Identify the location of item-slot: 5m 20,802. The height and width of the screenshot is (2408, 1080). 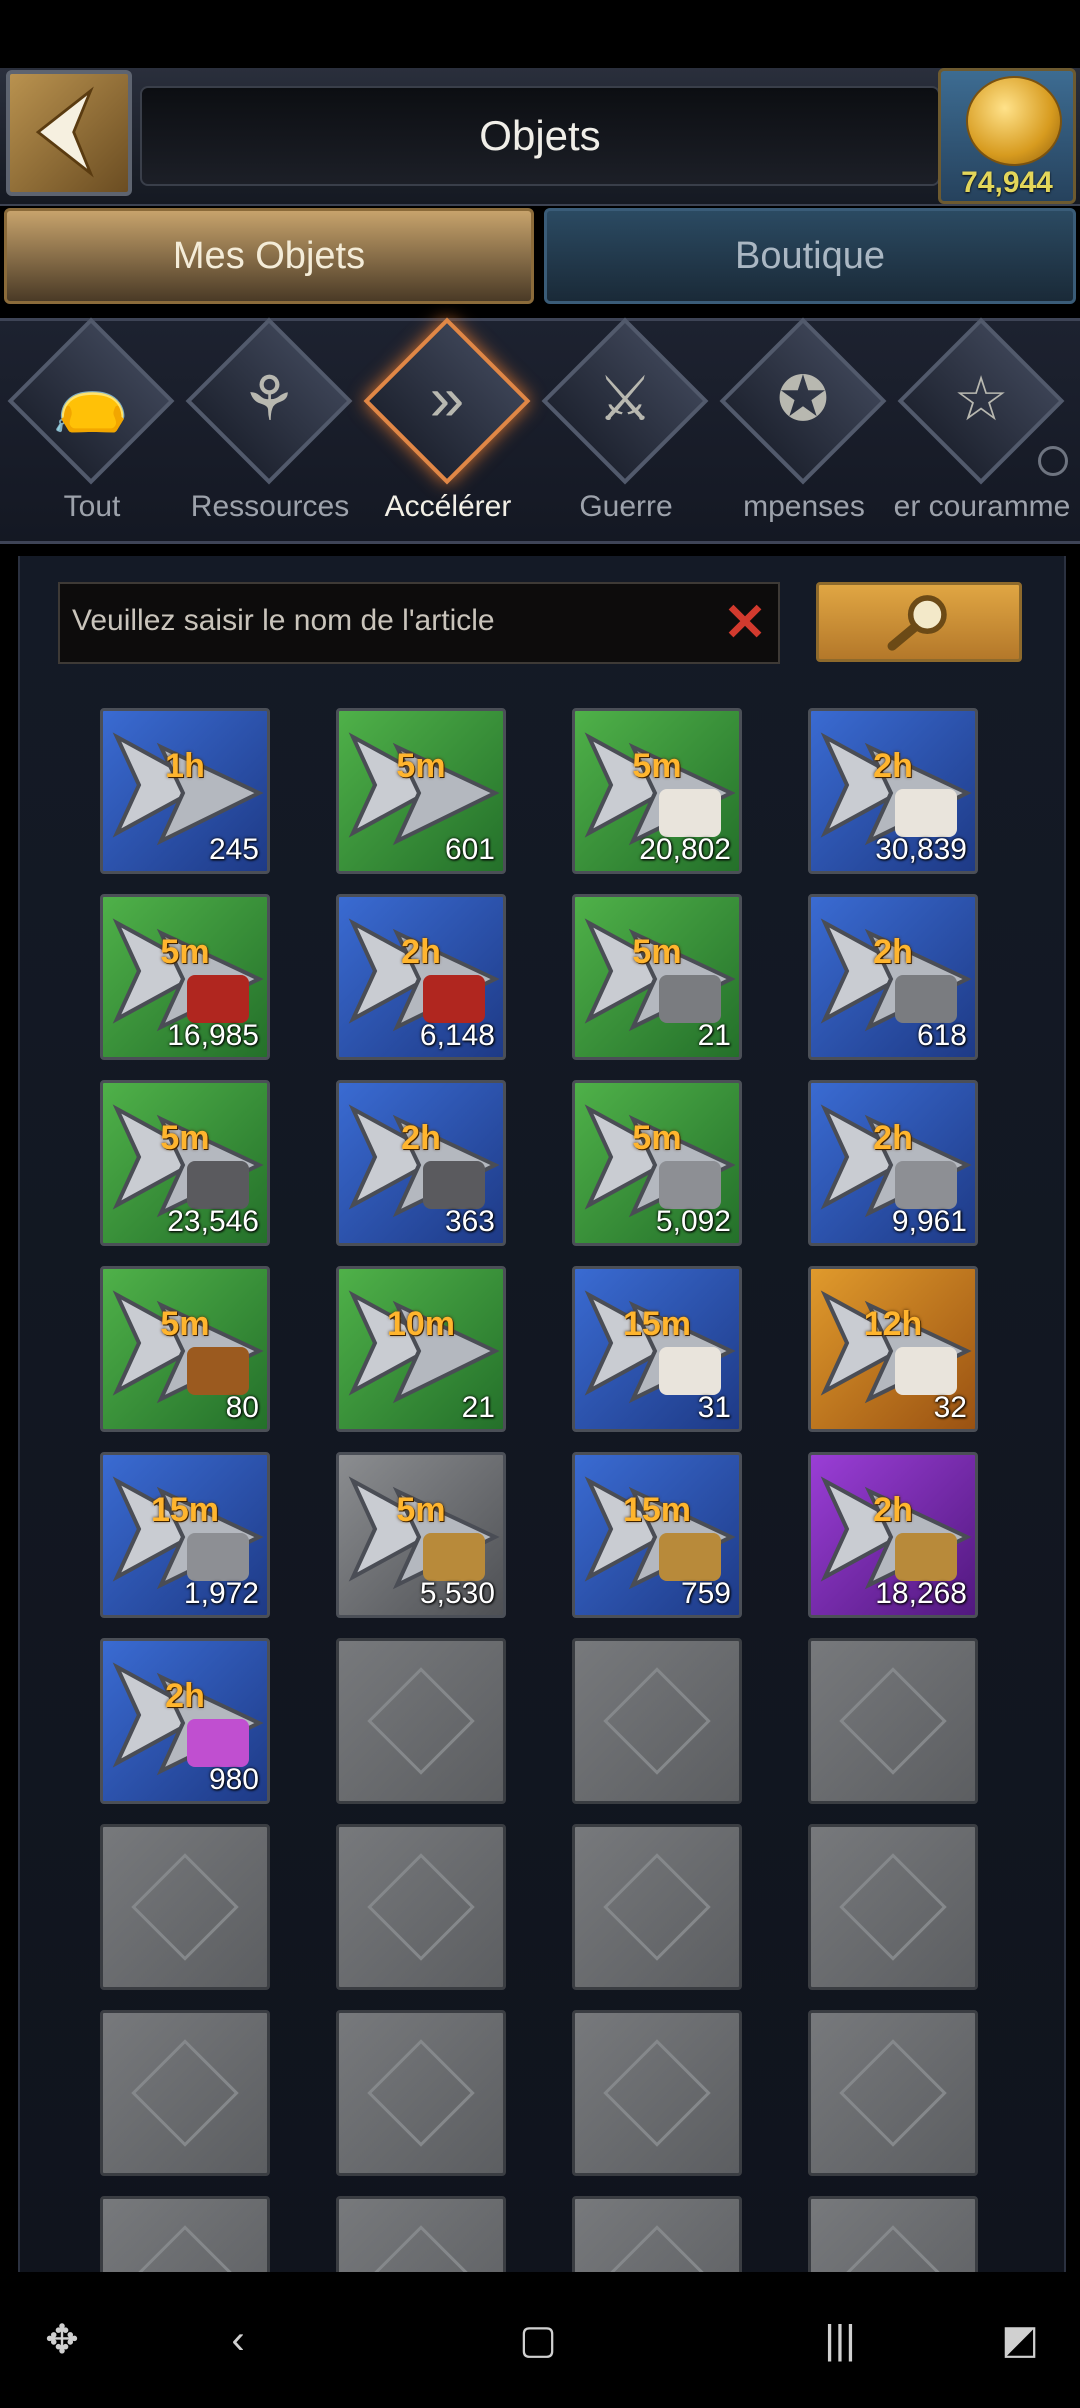
(657, 791).